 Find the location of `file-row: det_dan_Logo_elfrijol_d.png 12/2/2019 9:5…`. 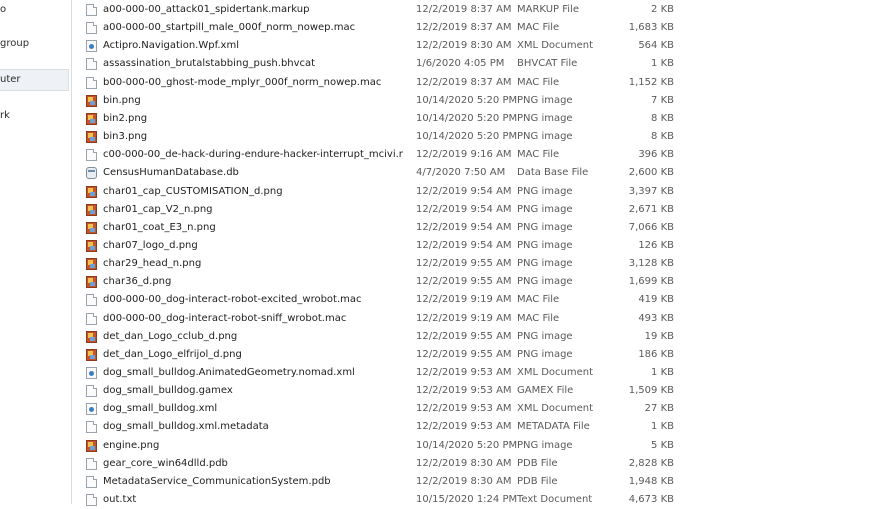

file-row: det_dan_Logo_elfrijol_d.png 12/2/2019 9:5… is located at coordinates (483, 355).